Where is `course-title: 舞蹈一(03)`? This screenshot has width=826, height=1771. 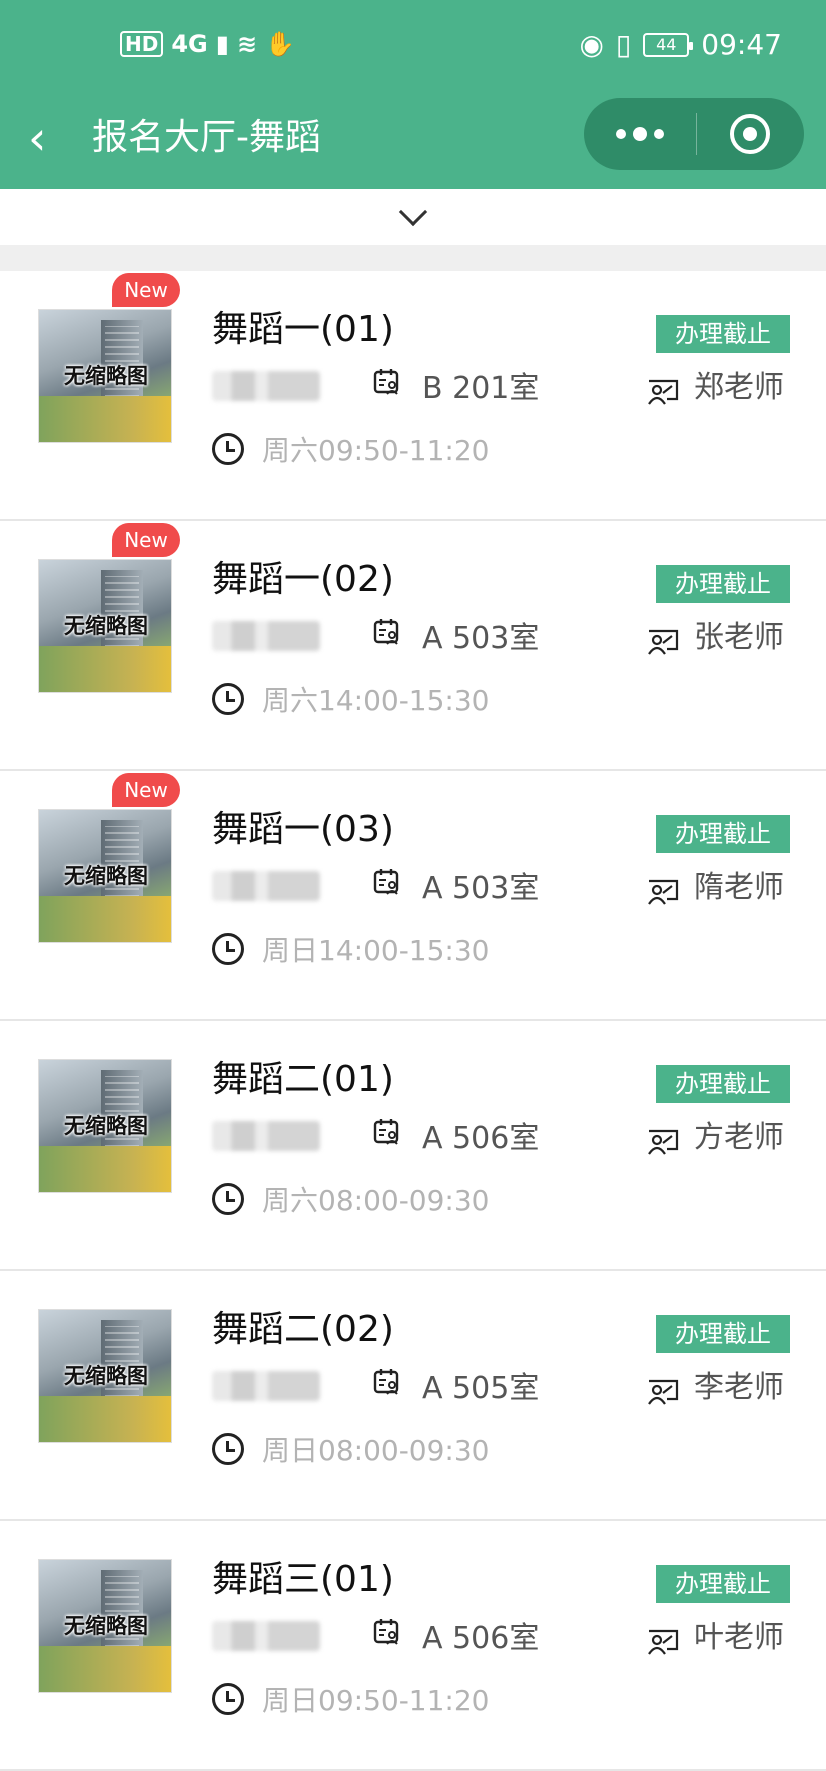
course-title: 舞蹈一(03) is located at coordinates (303, 829).